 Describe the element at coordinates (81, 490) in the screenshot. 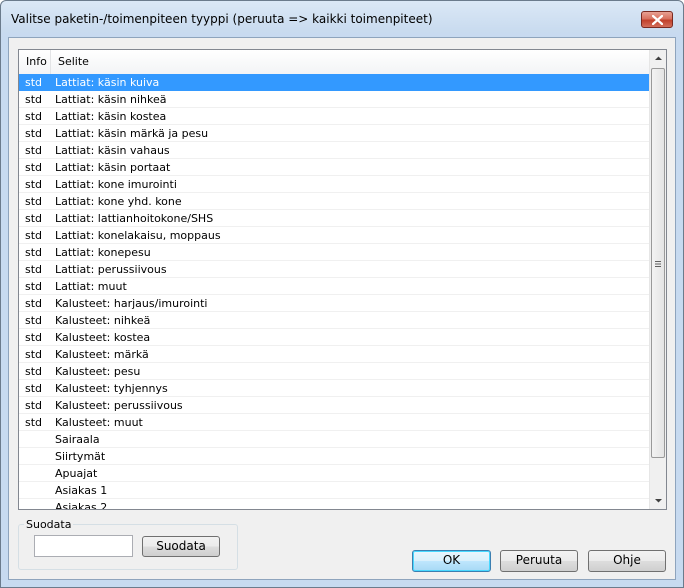

I see `row-selite-cell: Asiakas 1` at that location.